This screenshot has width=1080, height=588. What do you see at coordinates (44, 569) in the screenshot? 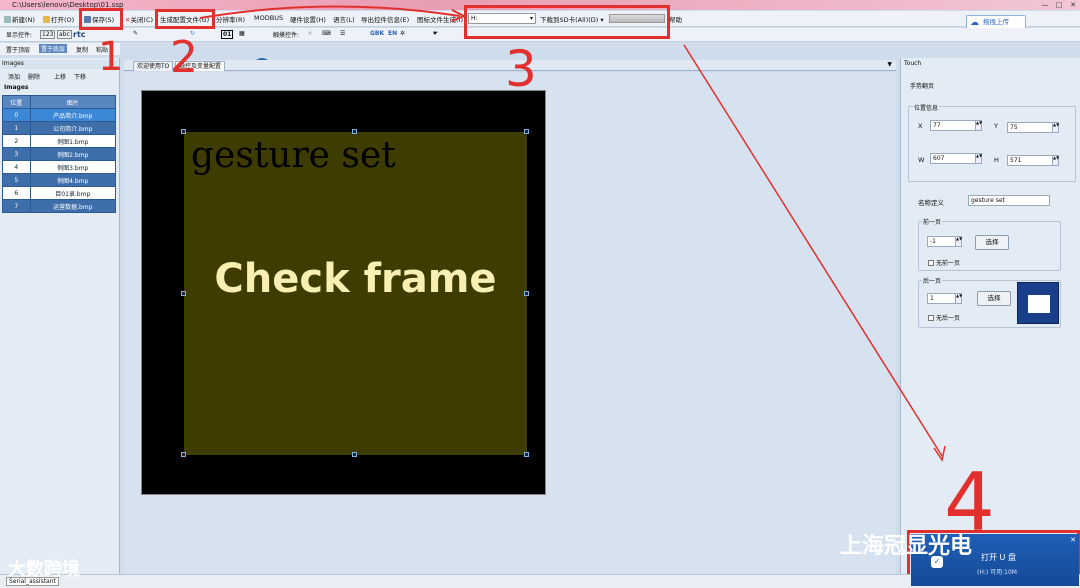
I see `watermark-left: 大数跨境` at bounding box center [44, 569].